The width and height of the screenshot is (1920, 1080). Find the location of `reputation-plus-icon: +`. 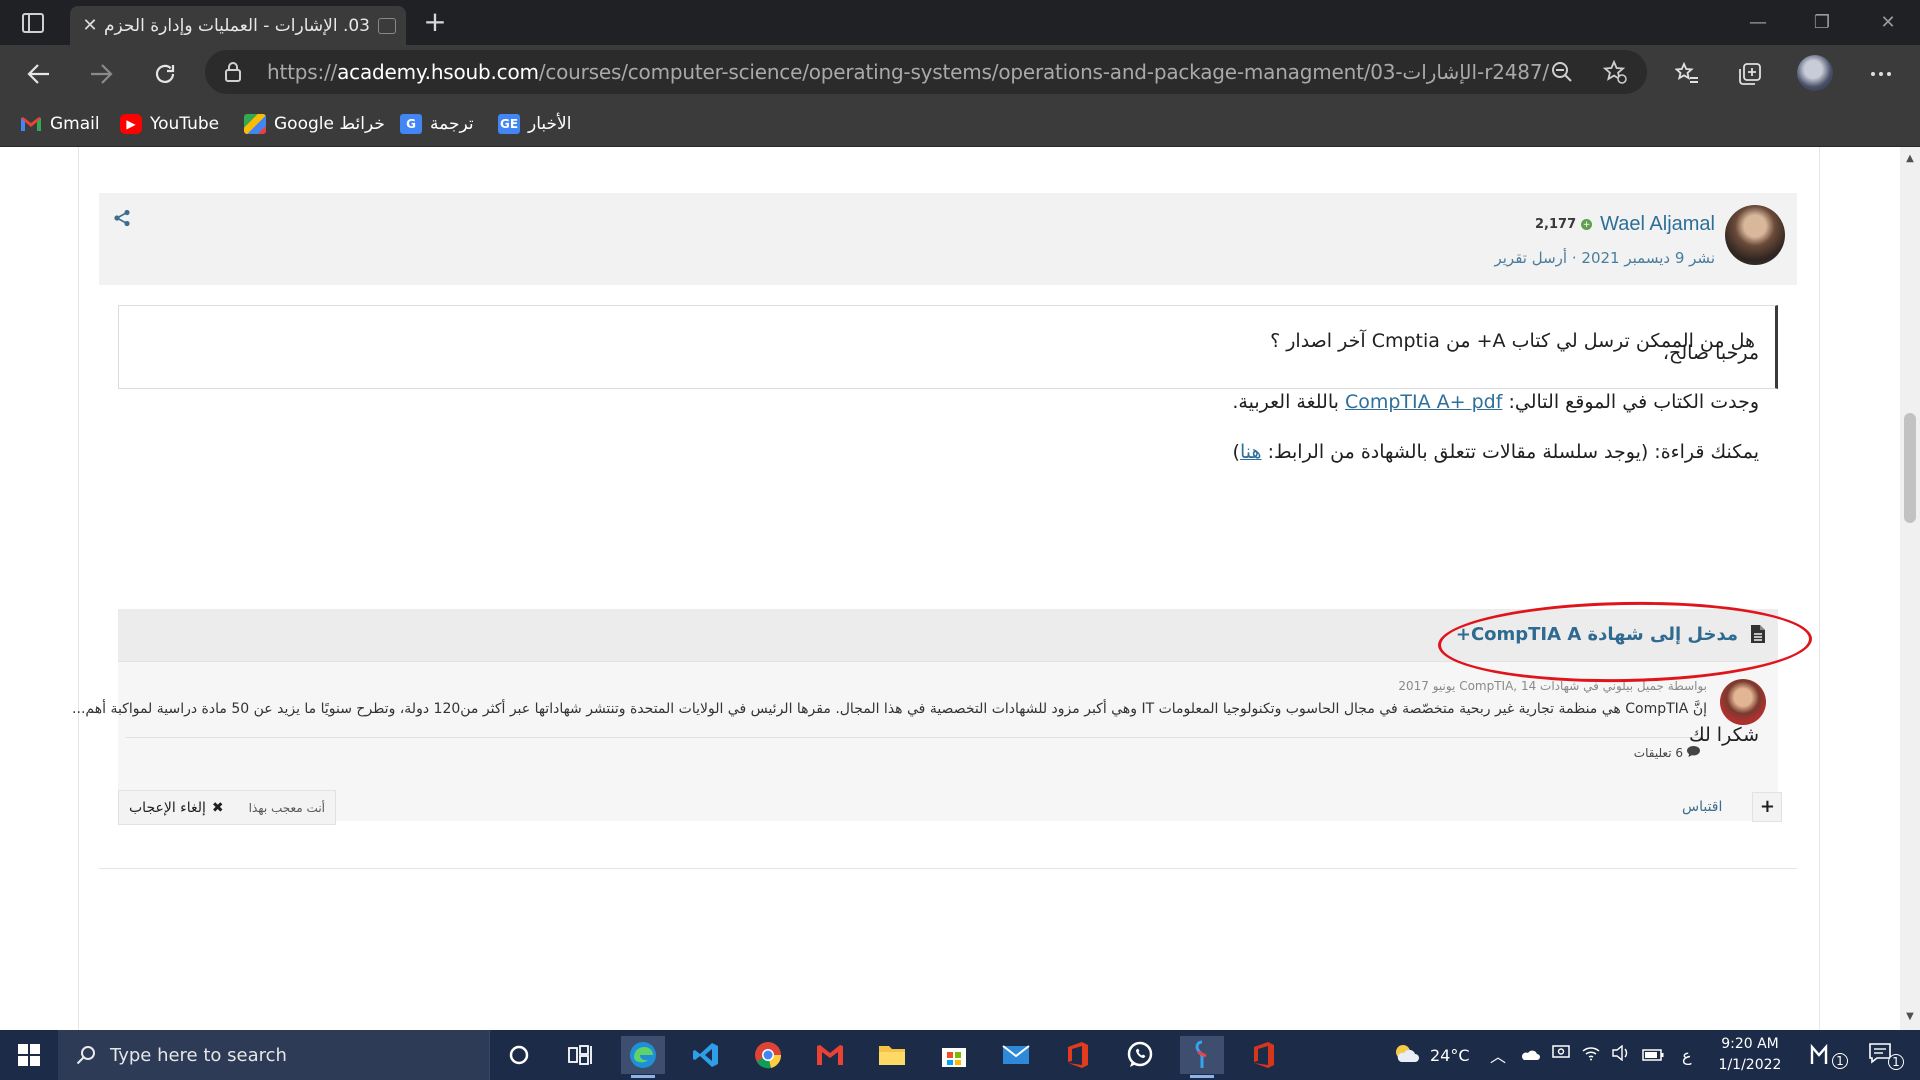

reputation-plus-icon: + is located at coordinates (1587, 224).